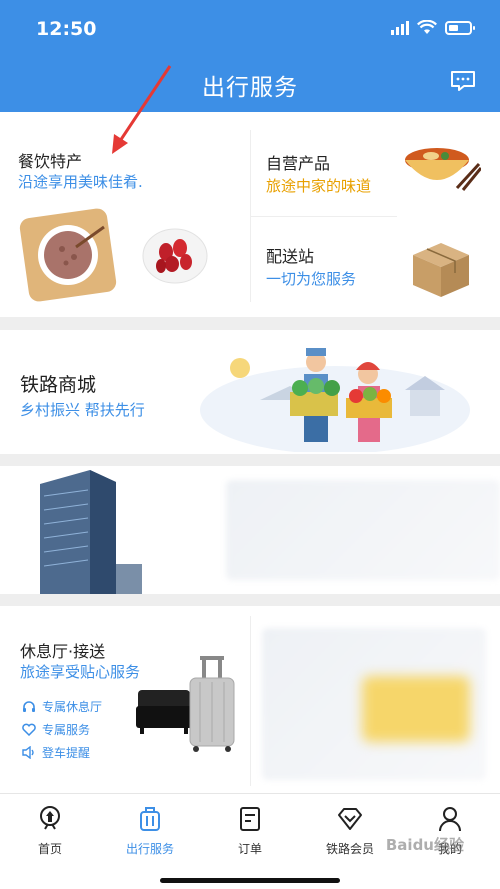 Image resolution: width=500 pixels, height=889 pixels. What do you see at coordinates (250, 88) in the screenshot?
I see `page-title: 出行服务` at bounding box center [250, 88].